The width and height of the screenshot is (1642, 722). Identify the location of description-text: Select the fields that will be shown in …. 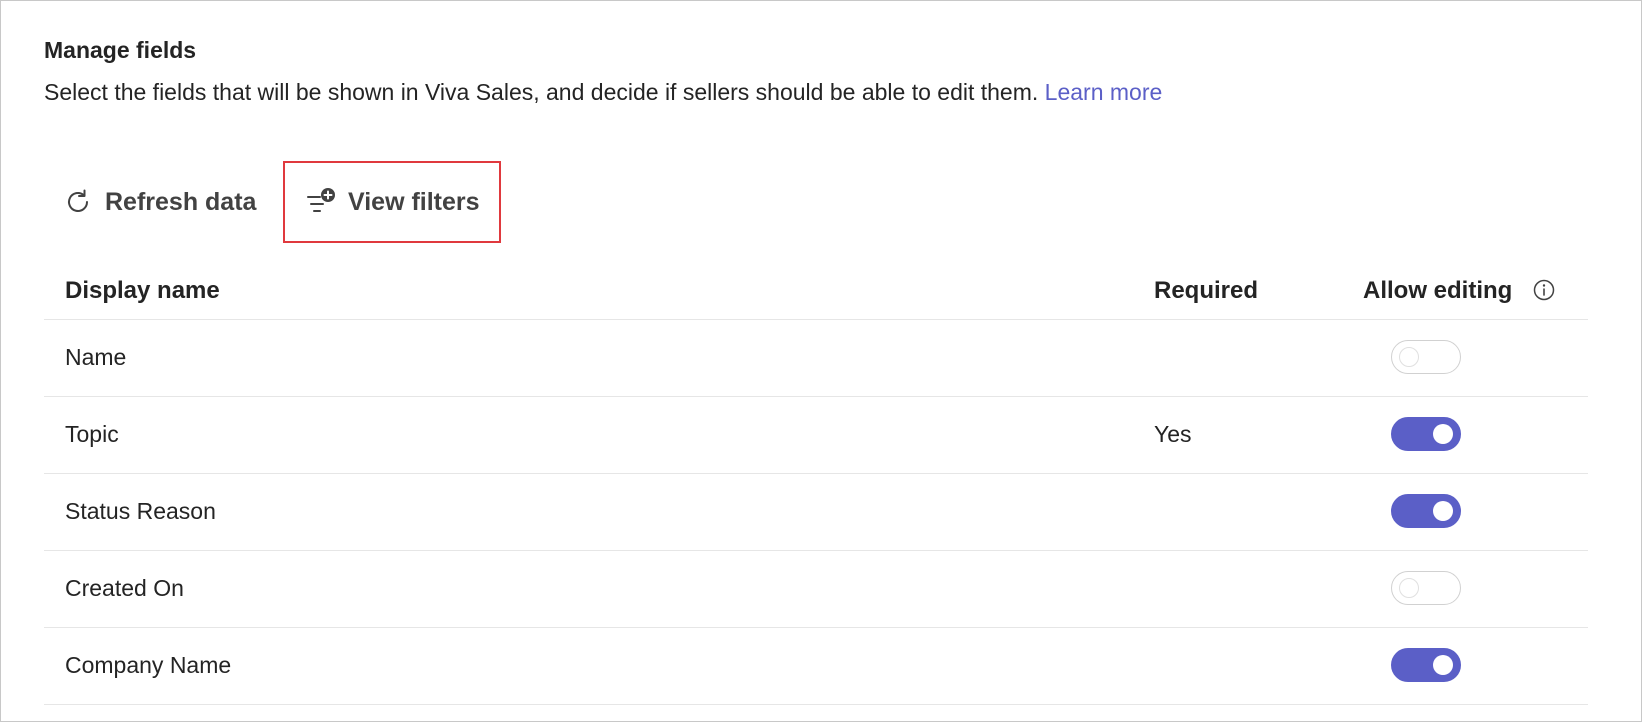
(541, 92).